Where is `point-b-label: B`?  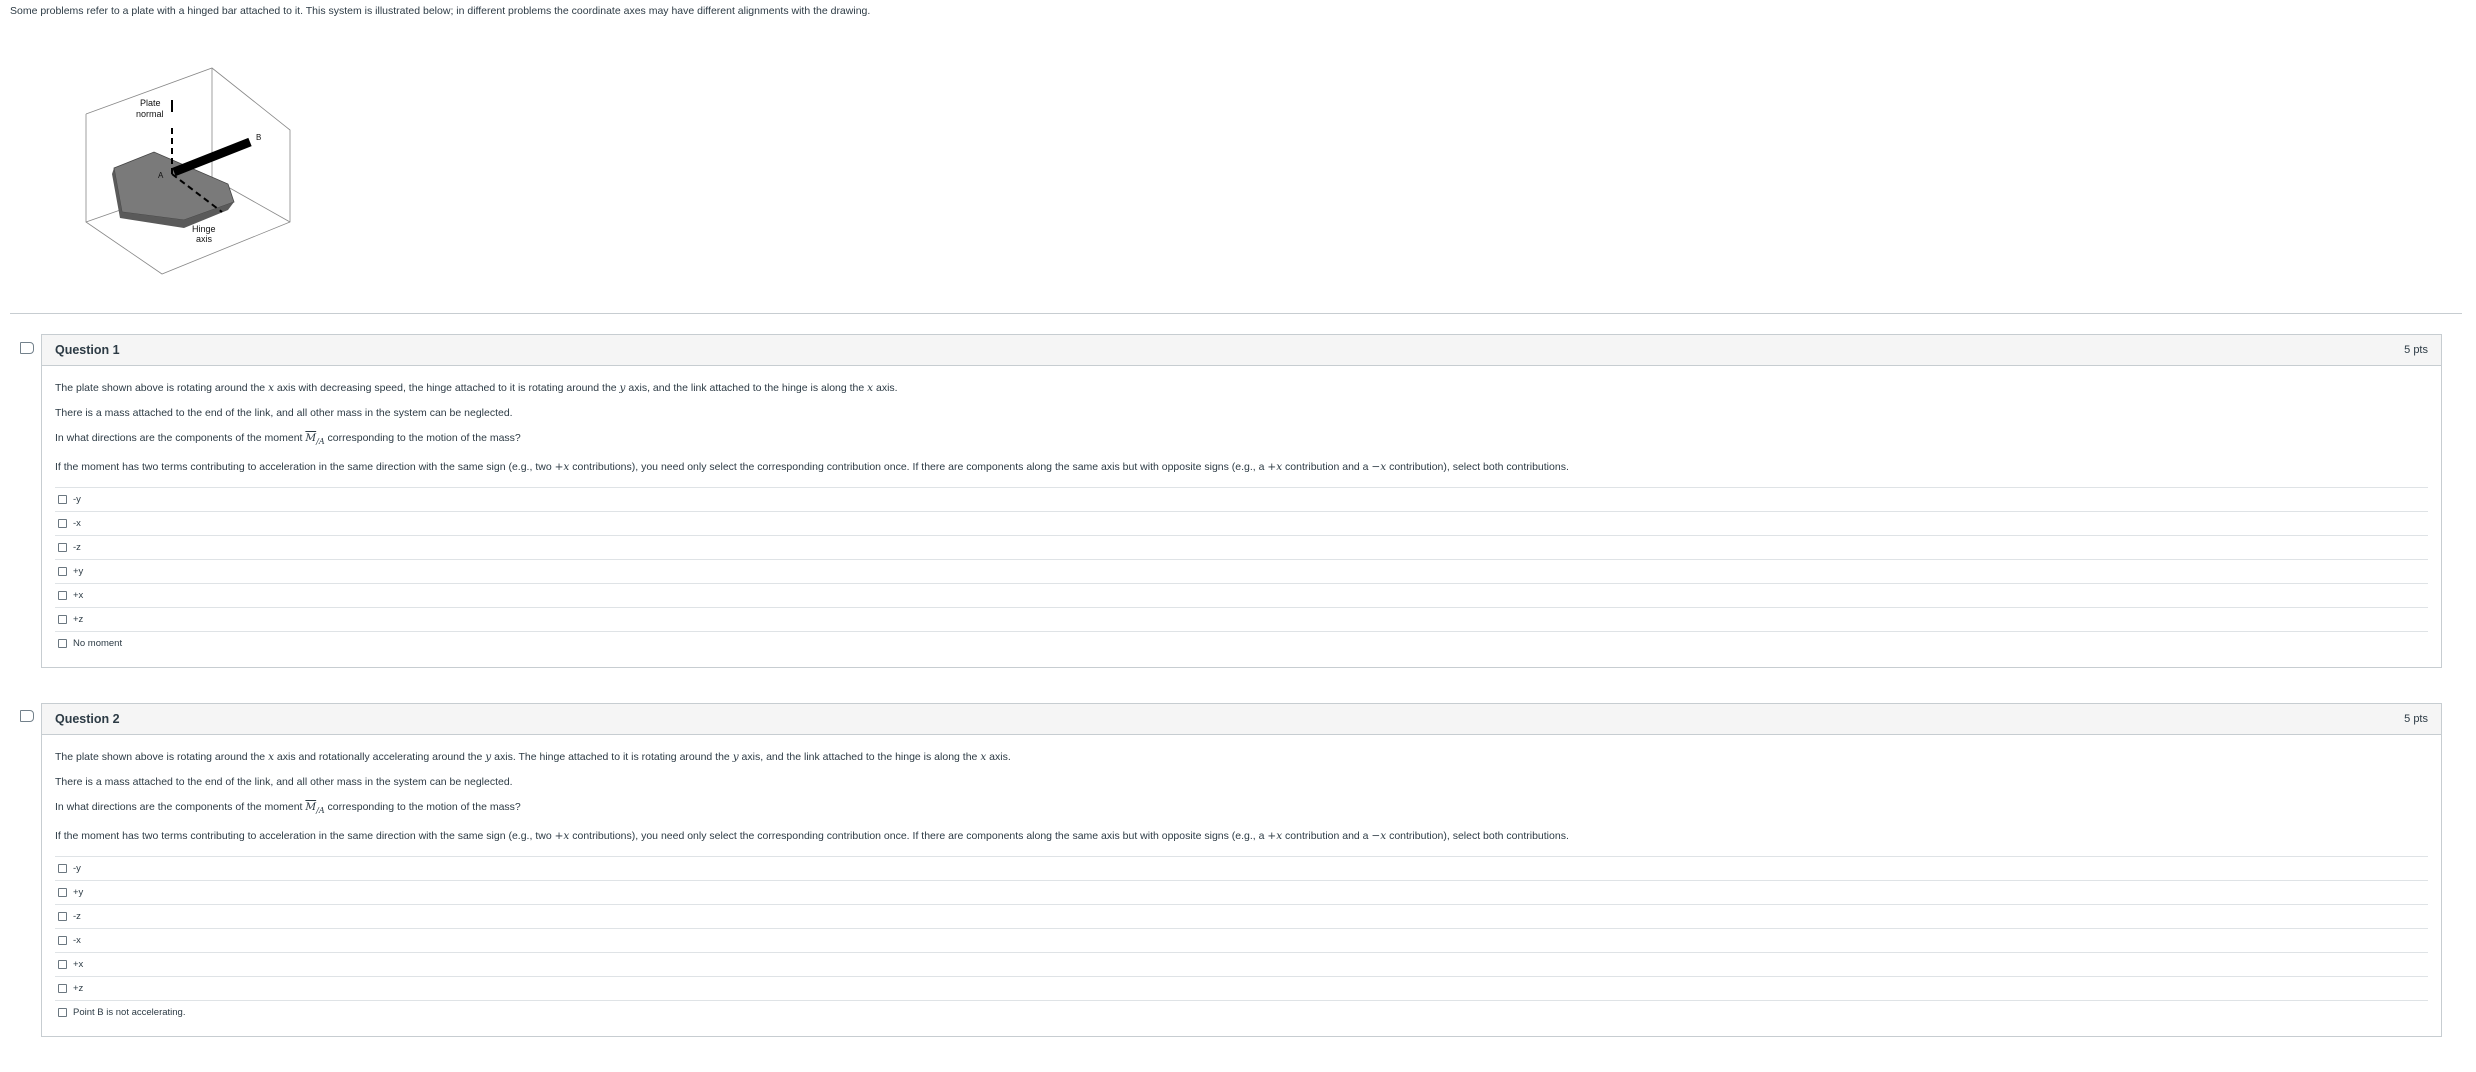 point-b-label: B is located at coordinates (258, 137).